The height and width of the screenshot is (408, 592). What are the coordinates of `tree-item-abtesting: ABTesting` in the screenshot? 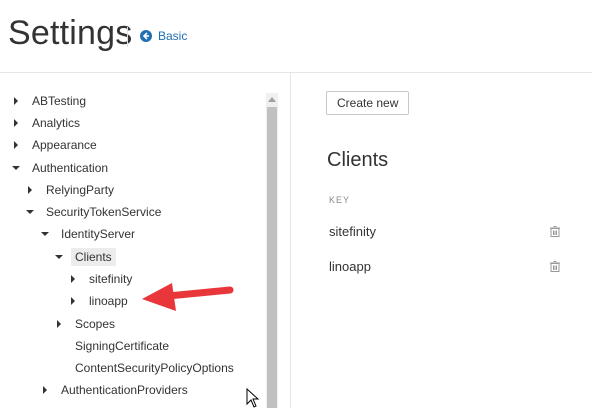 It's located at (50, 101).